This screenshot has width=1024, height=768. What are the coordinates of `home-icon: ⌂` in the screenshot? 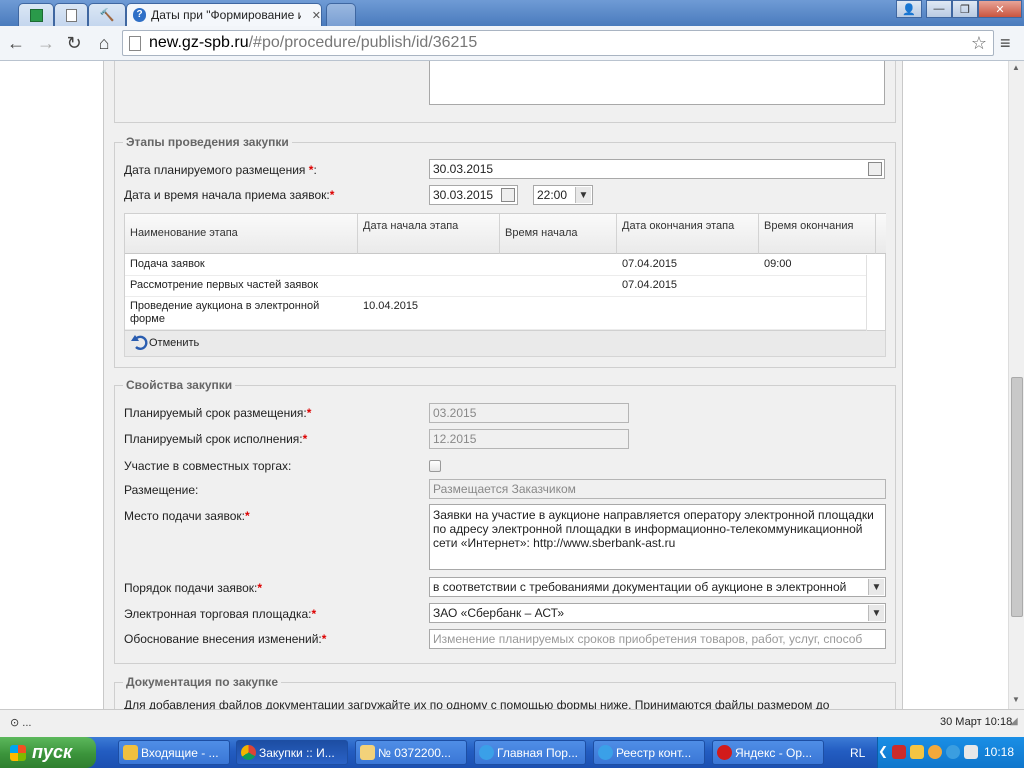 It's located at (104, 43).